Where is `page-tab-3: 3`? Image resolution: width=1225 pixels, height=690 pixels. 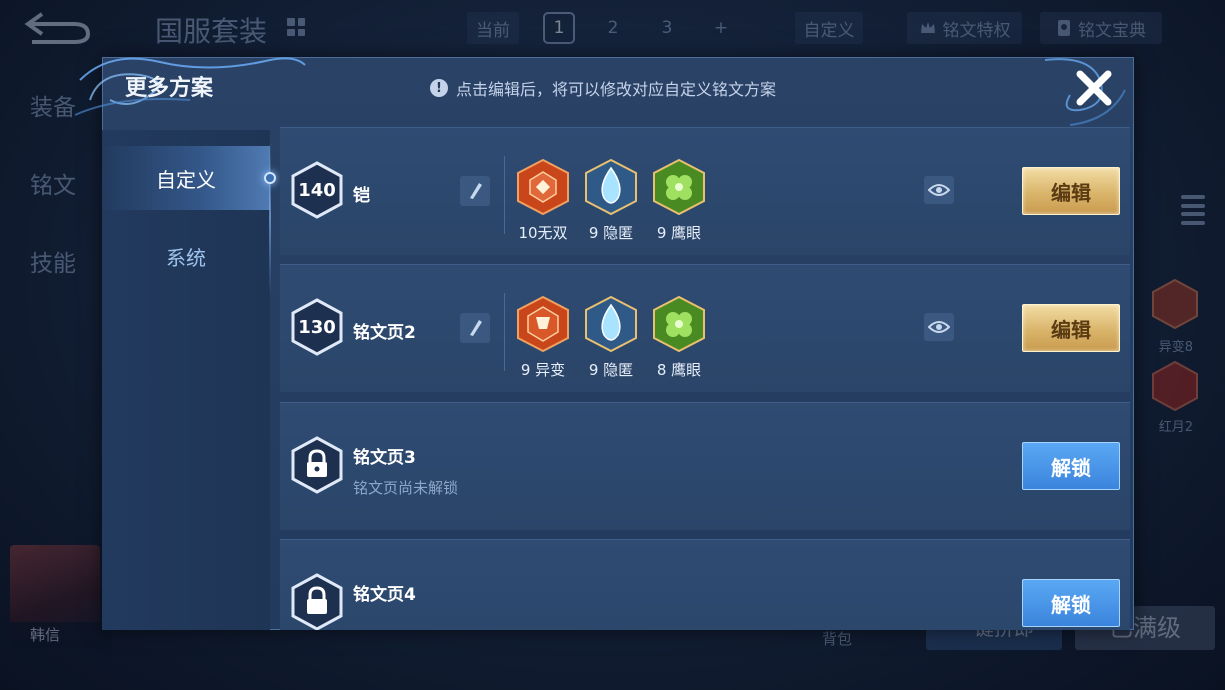 page-tab-3: 3 is located at coordinates (667, 28).